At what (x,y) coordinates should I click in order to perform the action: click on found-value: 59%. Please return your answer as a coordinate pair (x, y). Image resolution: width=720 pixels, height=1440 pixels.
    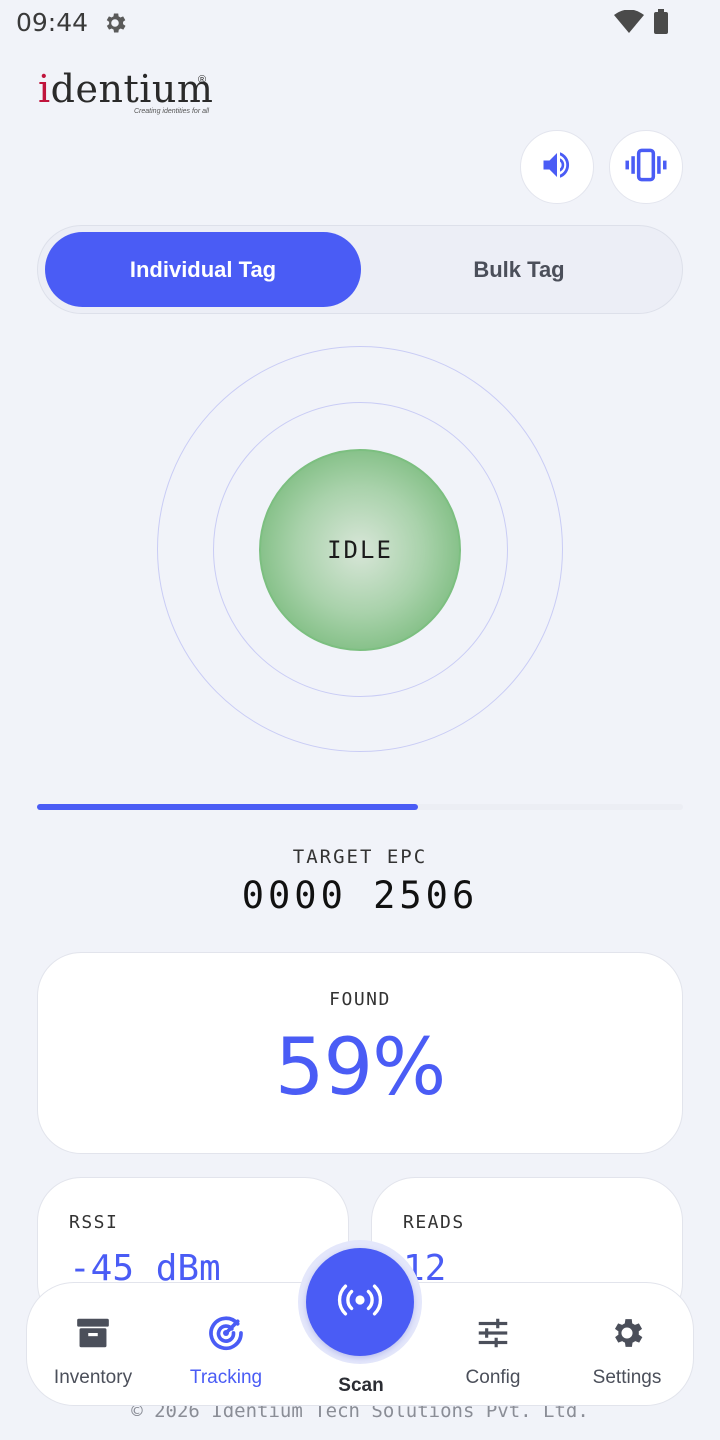
    Looking at the image, I should click on (360, 1068).